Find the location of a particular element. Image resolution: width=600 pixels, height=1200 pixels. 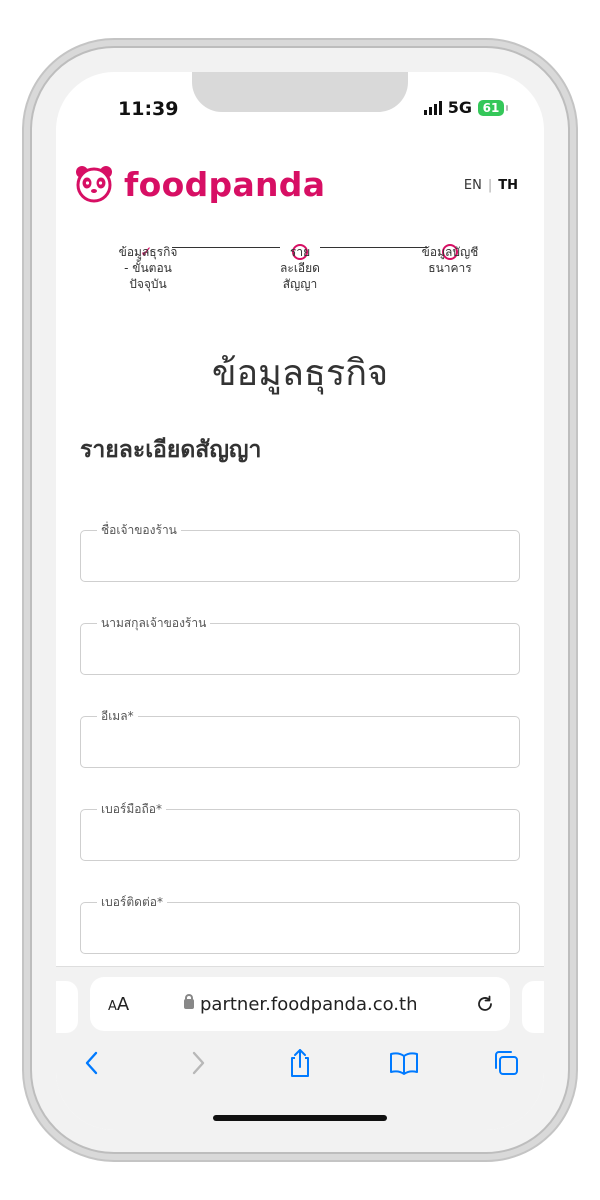

step-contract-details: รายละเอียดสัญญา is located at coordinates (300, 264).